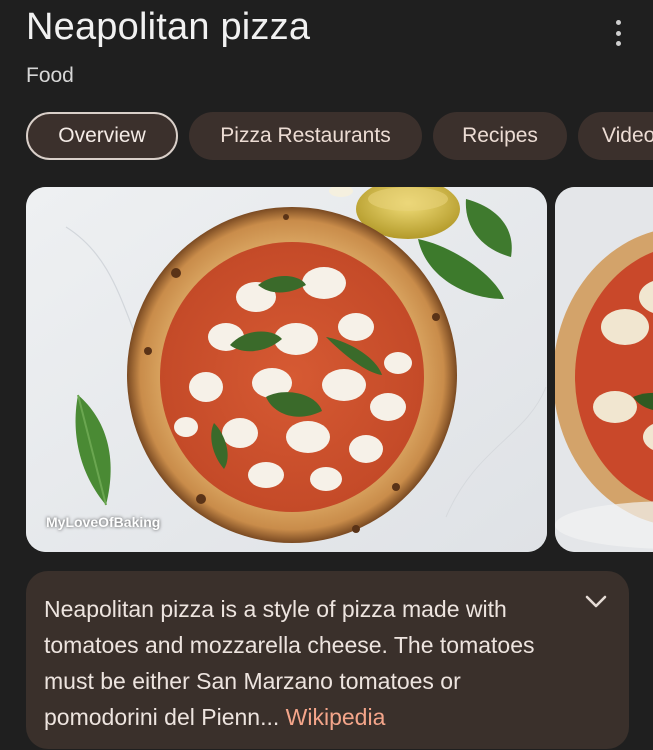 This screenshot has width=653, height=750. What do you see at coordinates (500, 136) in the screenshot?
I see `chip-recipes: Recipes` at bounding box center [500, 136].